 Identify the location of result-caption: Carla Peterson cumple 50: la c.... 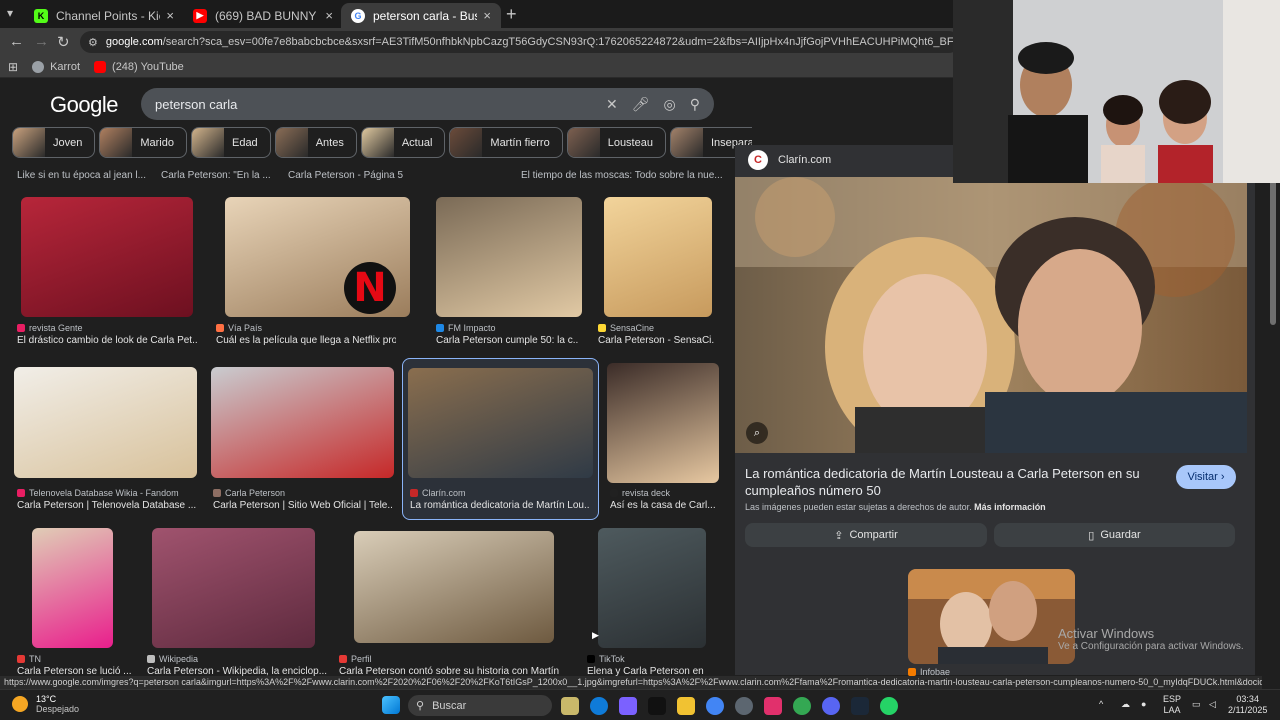
(507, 340).